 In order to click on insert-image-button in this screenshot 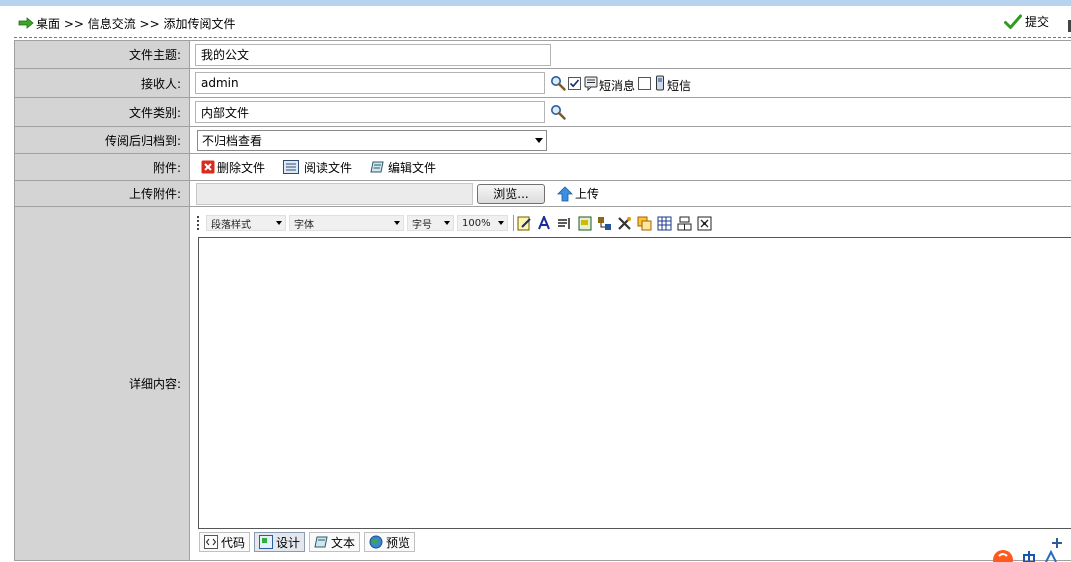, I will do `click(584, 223)`.